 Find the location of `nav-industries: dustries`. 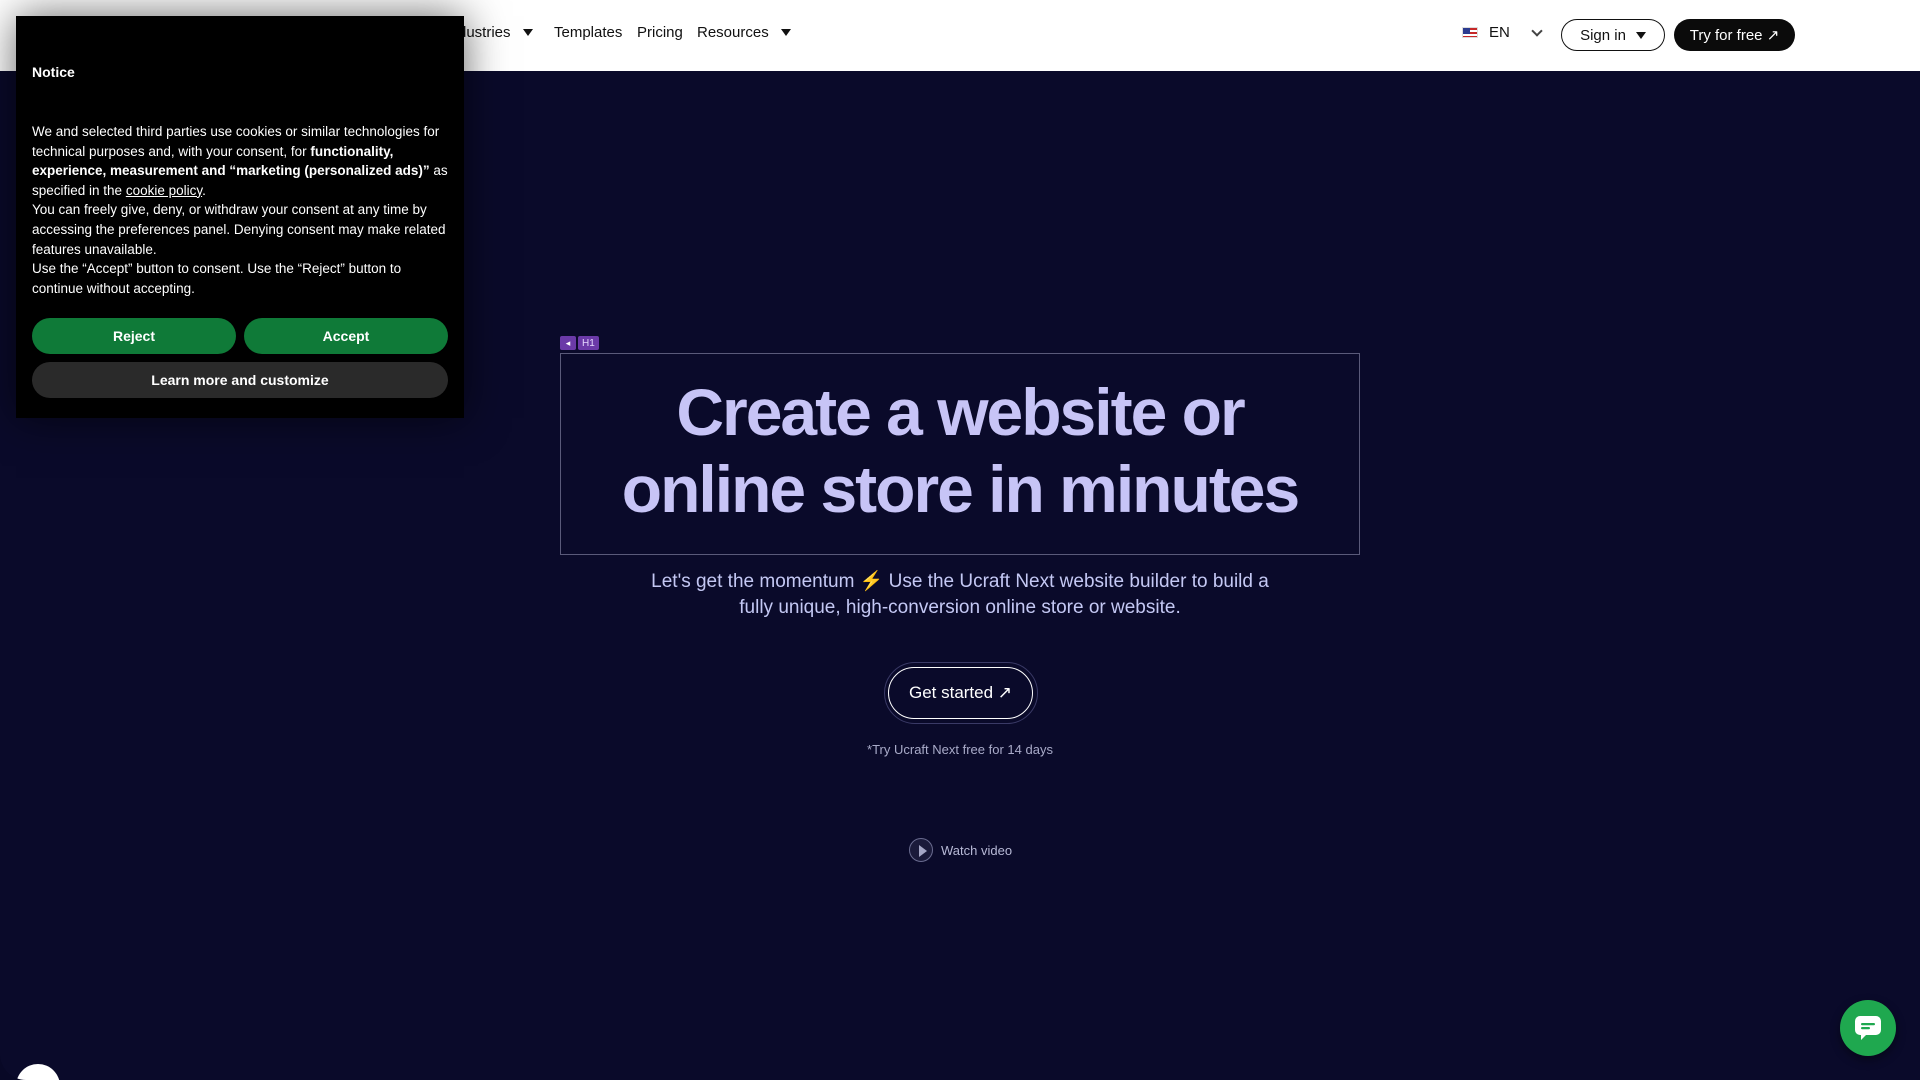

nav-industries: dustries is located at coordinates (495, 32).